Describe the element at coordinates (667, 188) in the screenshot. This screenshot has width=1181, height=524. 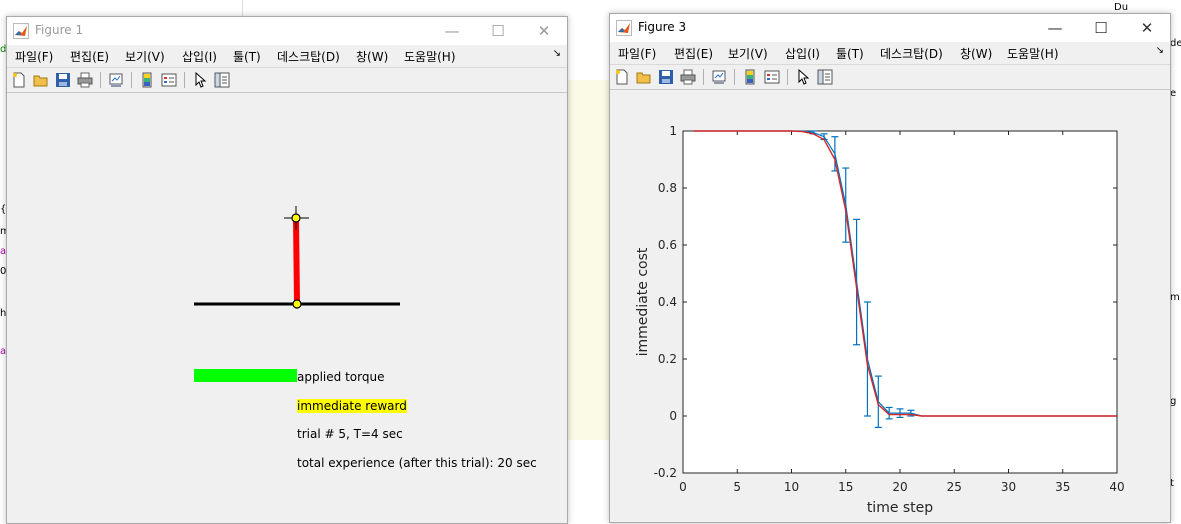
I see `y-tick-label: 0.8` at that location.